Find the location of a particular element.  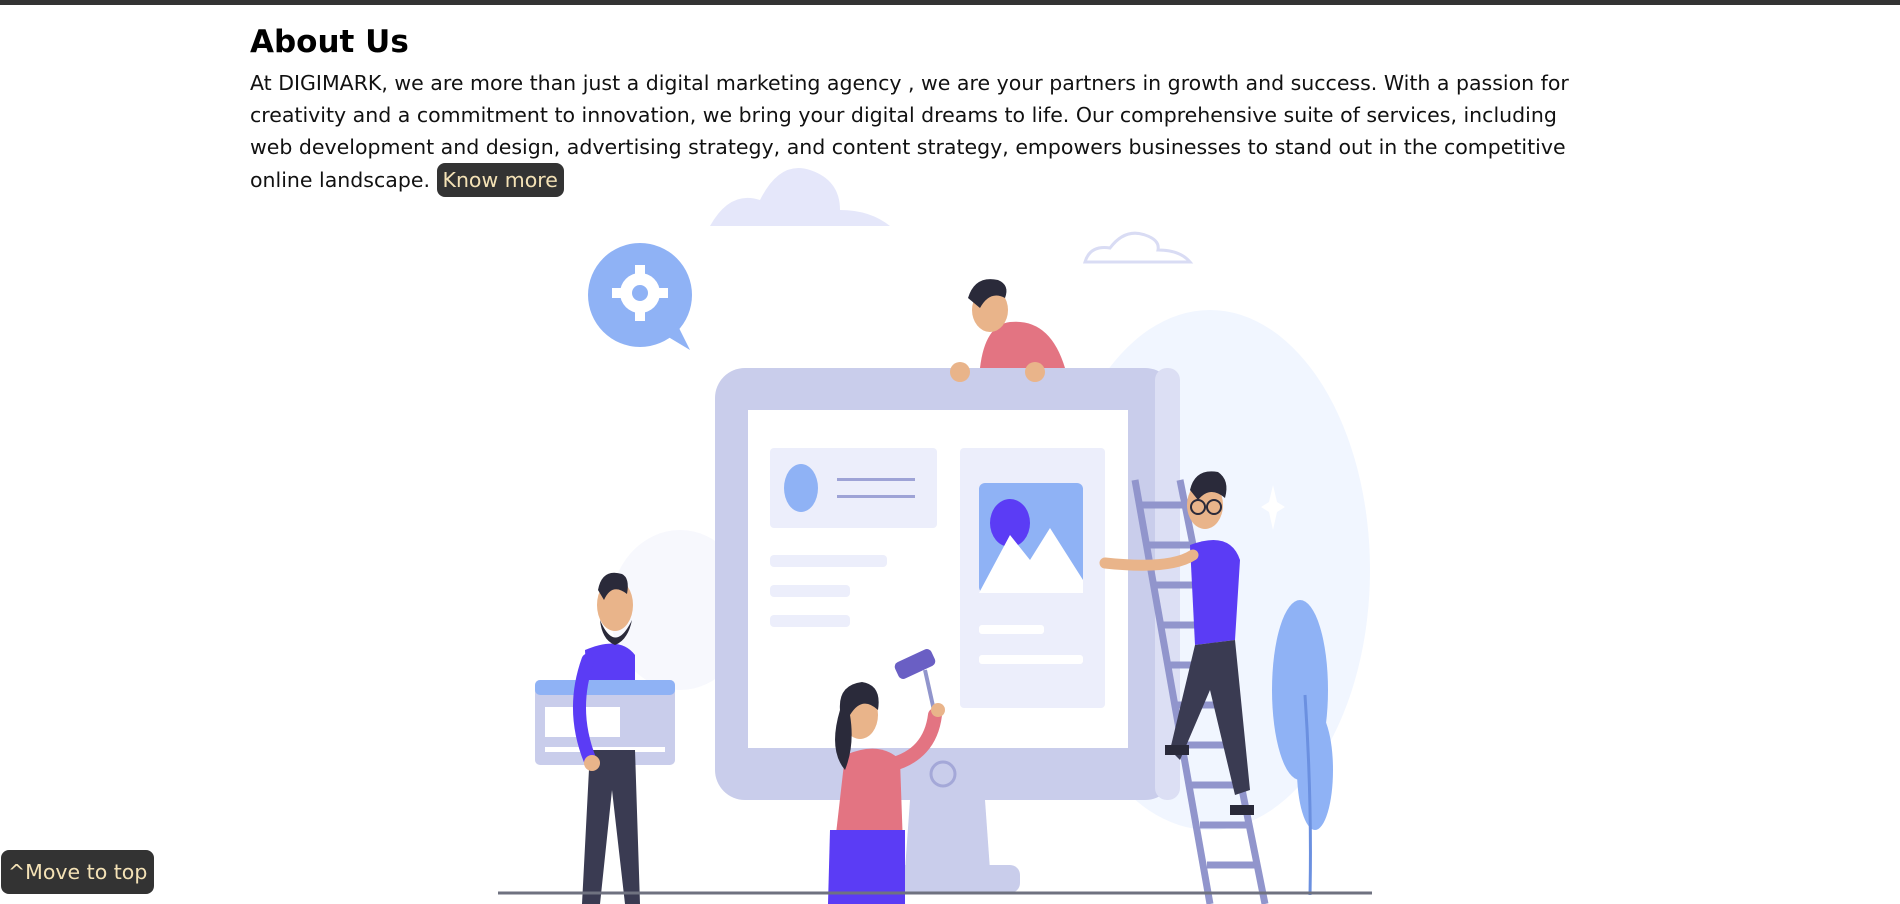

about-heading: About Us is located at coordinates (329, 42).